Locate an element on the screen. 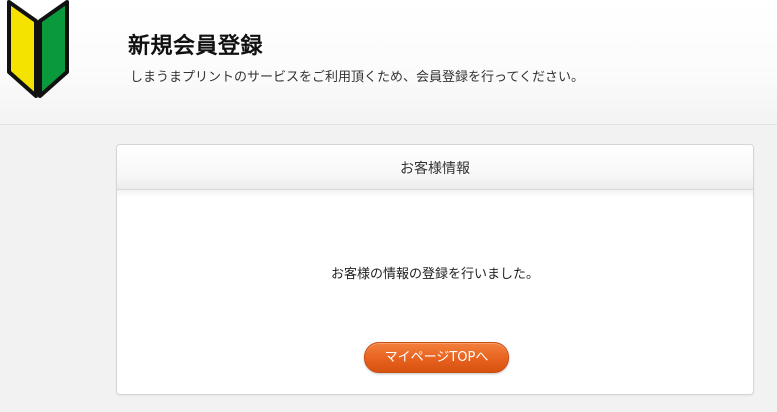  mypage-top-button: マイページTOPへ is located at coordinates (436, 357).